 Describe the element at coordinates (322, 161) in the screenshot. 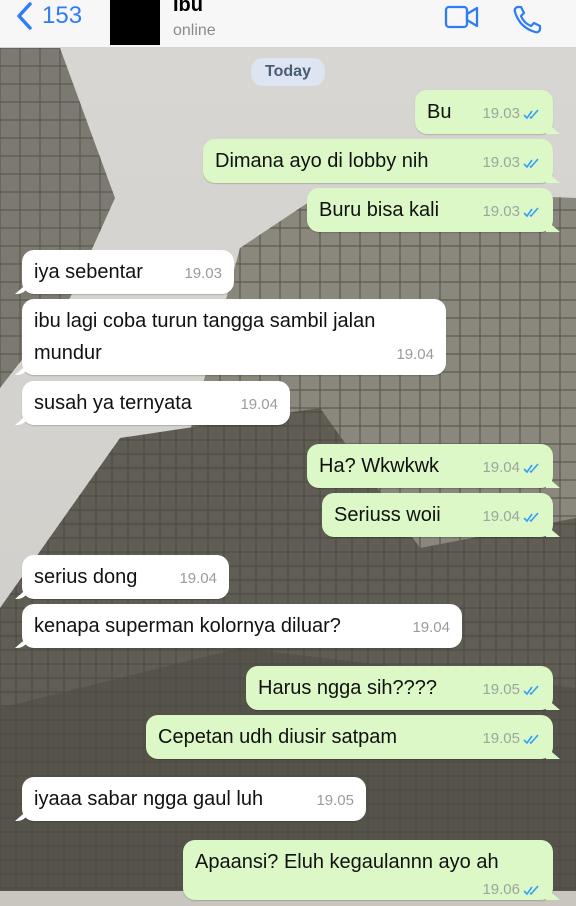

I see `message-text: Dimana ayo di lobby nih` at that location.